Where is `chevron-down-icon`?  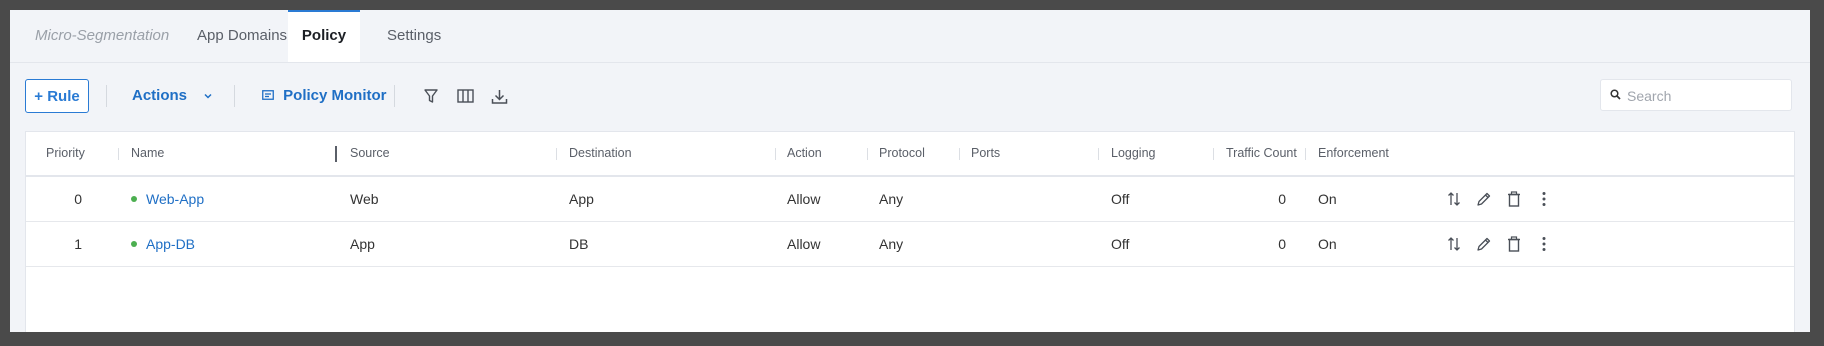 chevron-down-icon is located at coordinates (208, 96).